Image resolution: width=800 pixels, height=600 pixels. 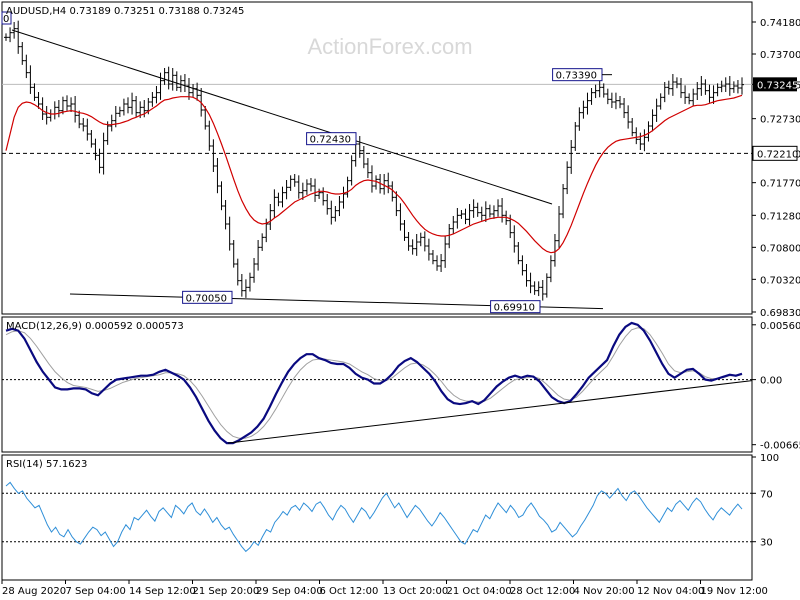 What do you see at coordinates (670, 591) in the screenshot?
I see `time-tick-label: 12 Nov 04:00` at bounding box center [670, 591].